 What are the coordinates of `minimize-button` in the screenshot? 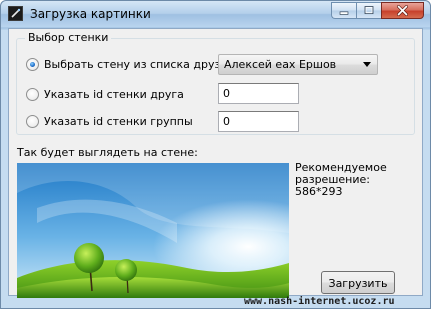 It's located at (343, 10).